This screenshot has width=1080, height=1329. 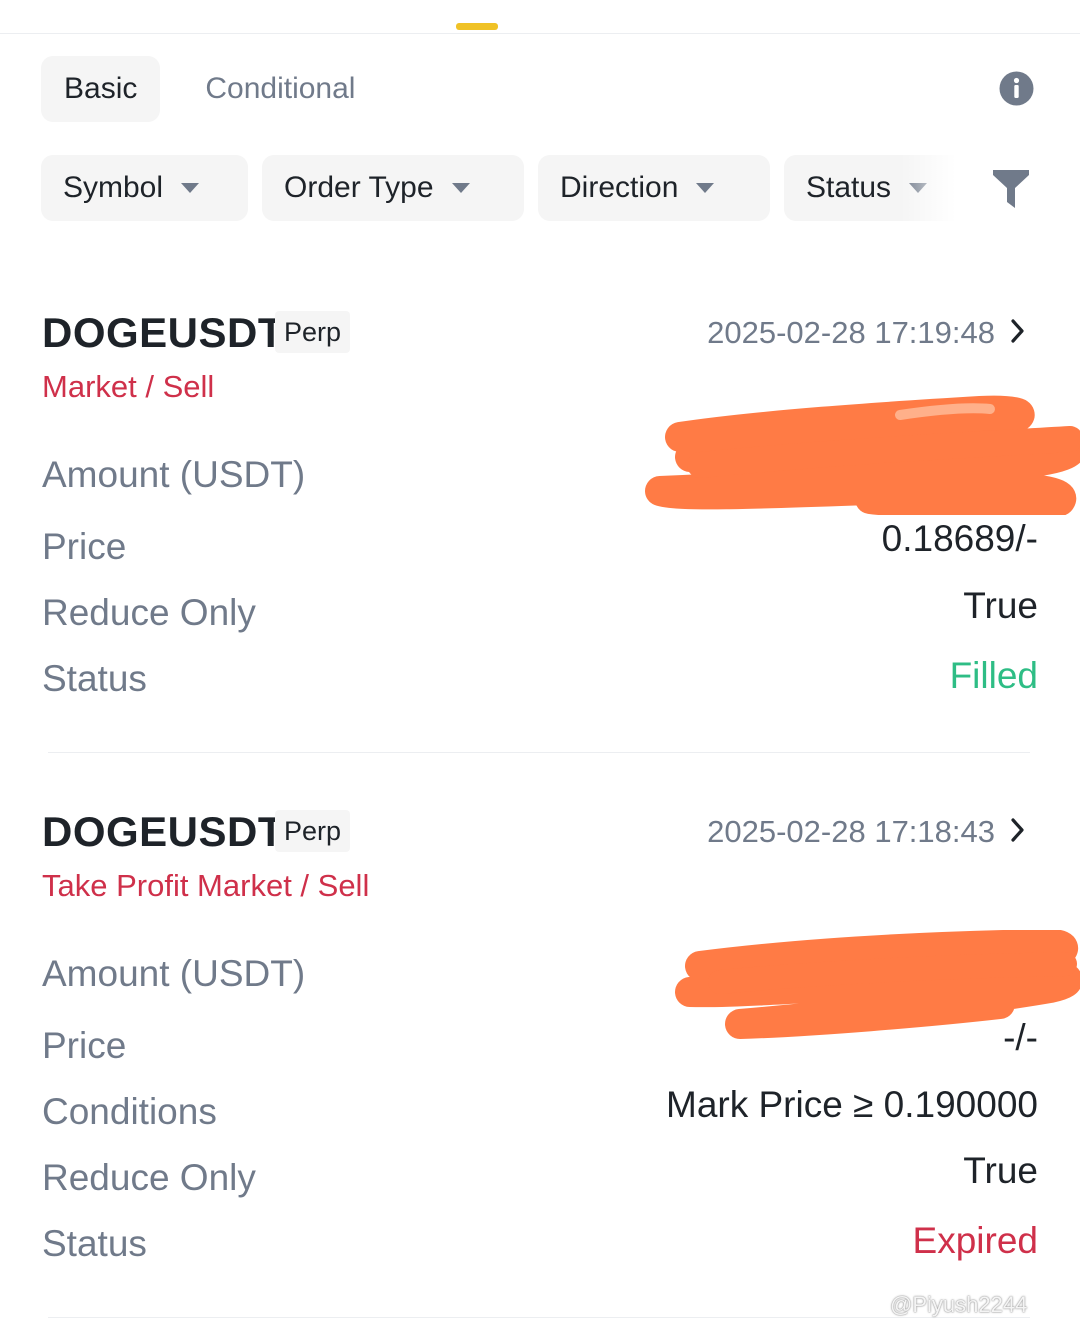 I want to click on order-type-side: Market / Sell, so click(x=128, y=386).